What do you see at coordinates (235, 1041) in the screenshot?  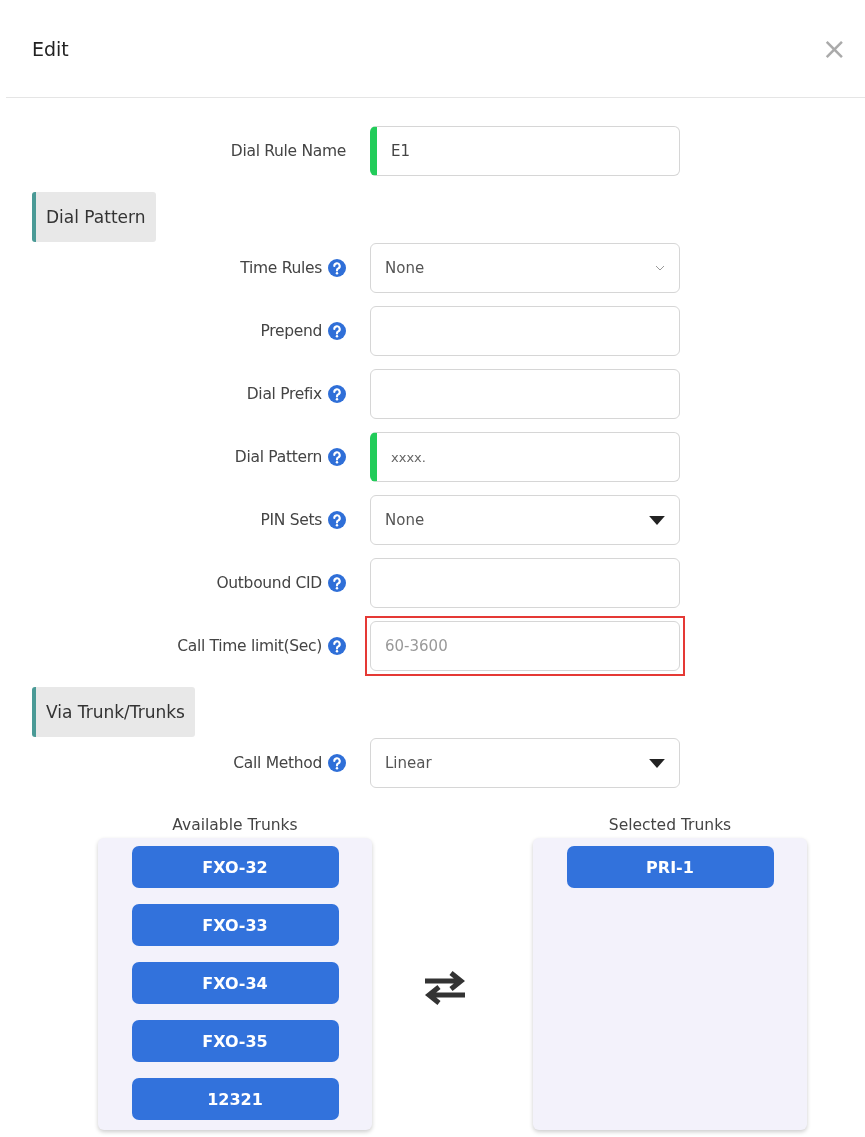 I see `trunk-item: FXO-35` at bounding box center [235, 1041].